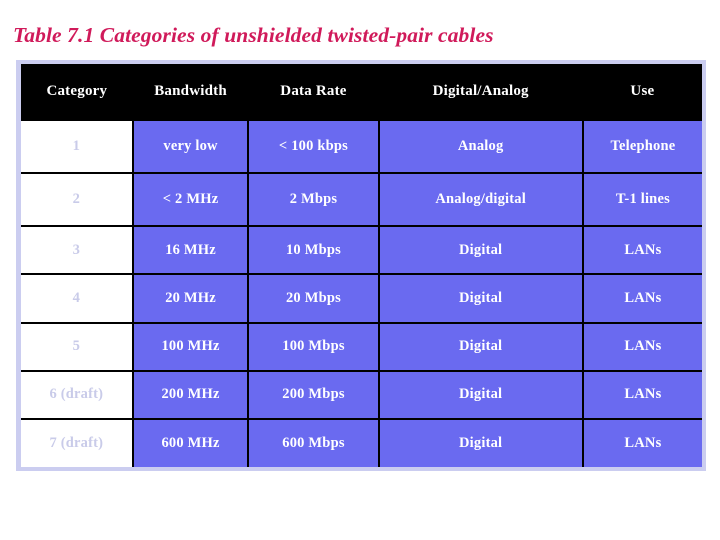  What do you see at coordinates (77, 346) in the screenshot?
I see `cell-category: 5` at bounding box center [77, 346].